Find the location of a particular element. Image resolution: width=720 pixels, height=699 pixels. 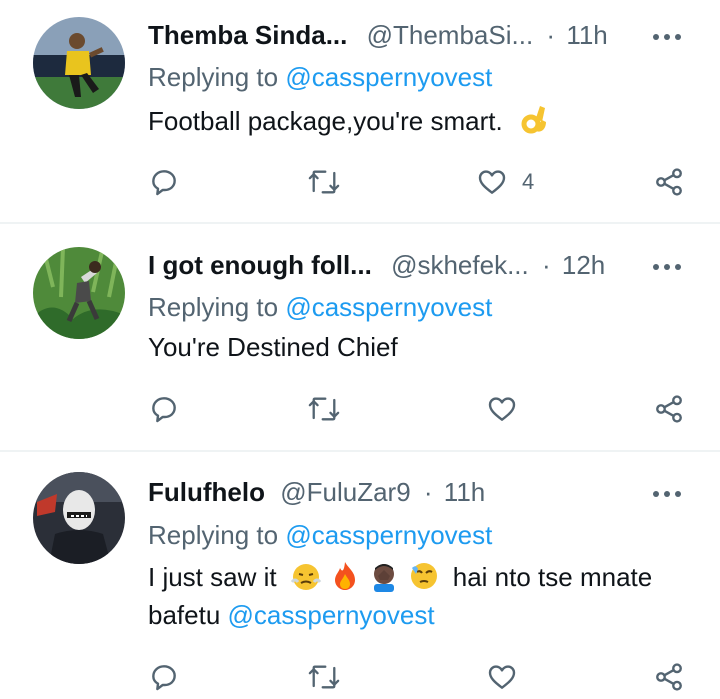

tweet-header: I got enough foll... @skhefek... · 12h is located at coordinates (376, 265).